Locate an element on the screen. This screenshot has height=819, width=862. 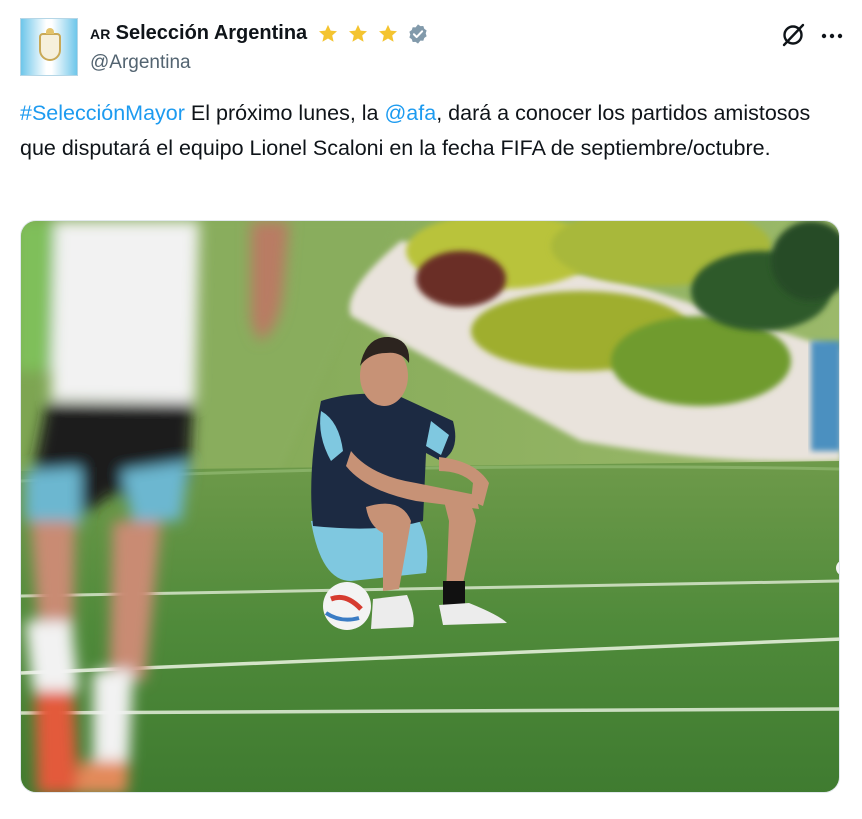
grok-icon is located at coordinates (793, 35).